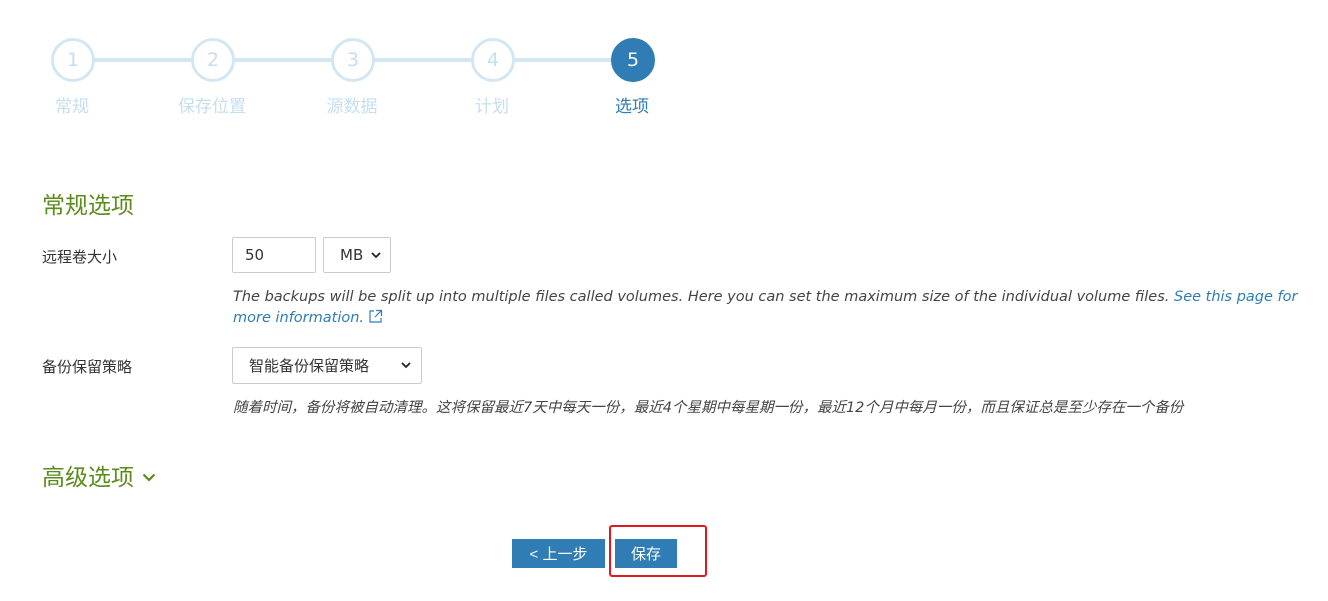 This screenshot has height=601, width=1328. I want to click on step-3-number: 3, so click(353, 60).